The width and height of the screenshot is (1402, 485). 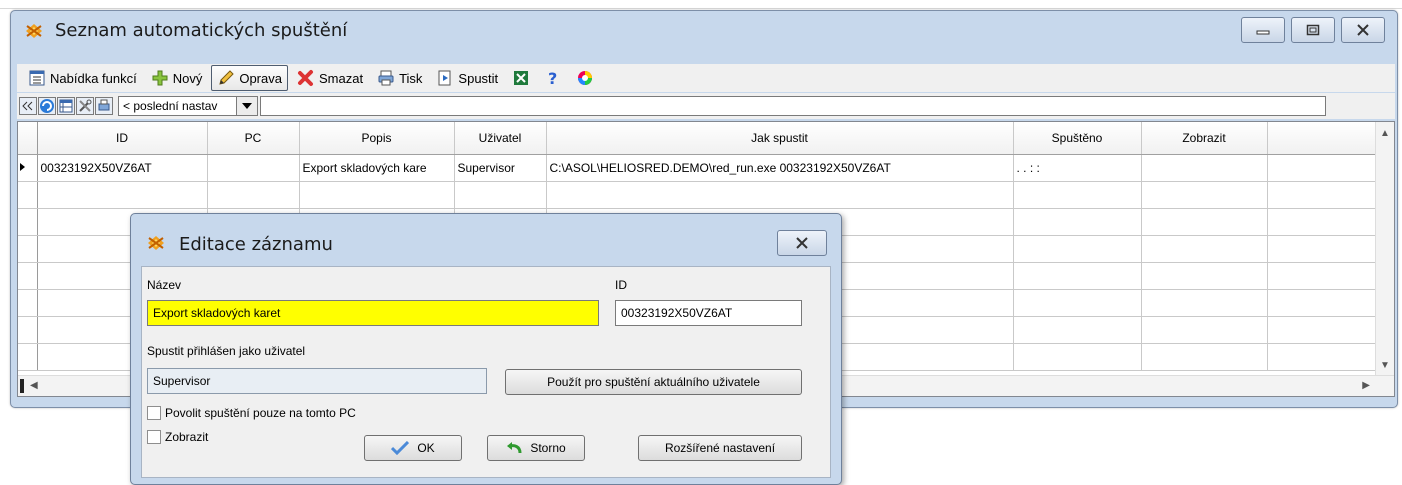 I want to click on minimize-button, so click(x=1263, y=30).